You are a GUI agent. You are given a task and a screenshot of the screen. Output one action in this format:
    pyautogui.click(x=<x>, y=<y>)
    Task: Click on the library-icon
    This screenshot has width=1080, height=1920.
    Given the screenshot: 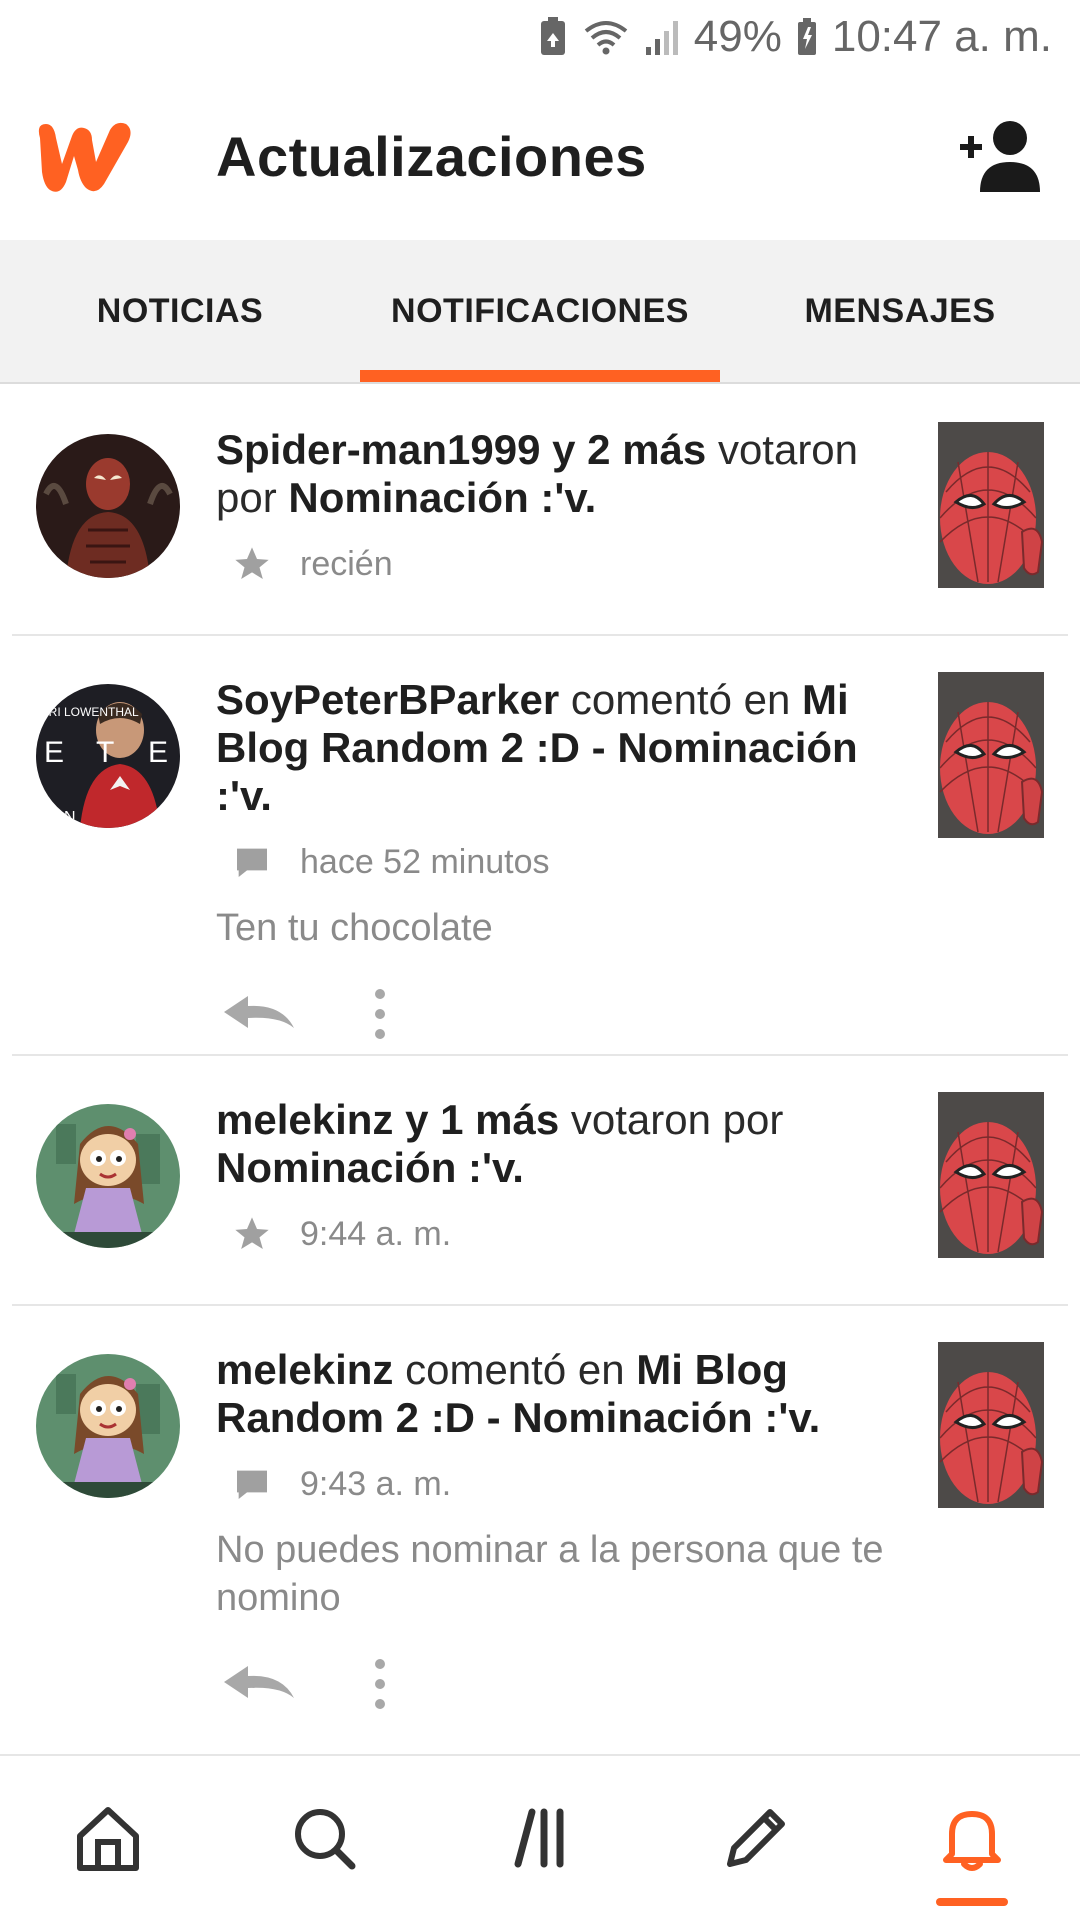 What is the action you would take?
    pyautogui.click(x=539, y=1838)
    